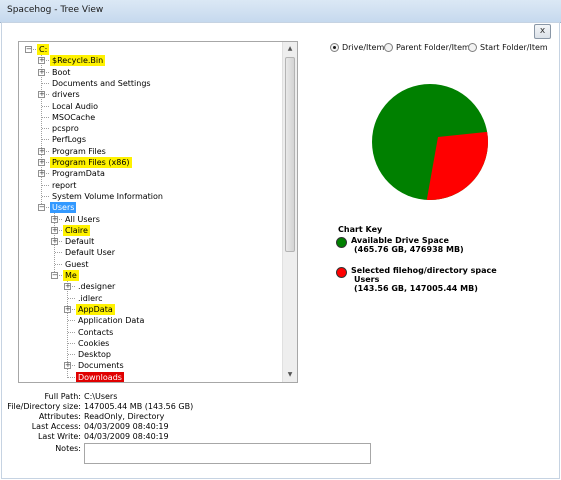 This screenshot has height=480, width=561. Describe the element at coordinates (150, 208) in the screenshot. I see `tree-node: − Users` at that location.